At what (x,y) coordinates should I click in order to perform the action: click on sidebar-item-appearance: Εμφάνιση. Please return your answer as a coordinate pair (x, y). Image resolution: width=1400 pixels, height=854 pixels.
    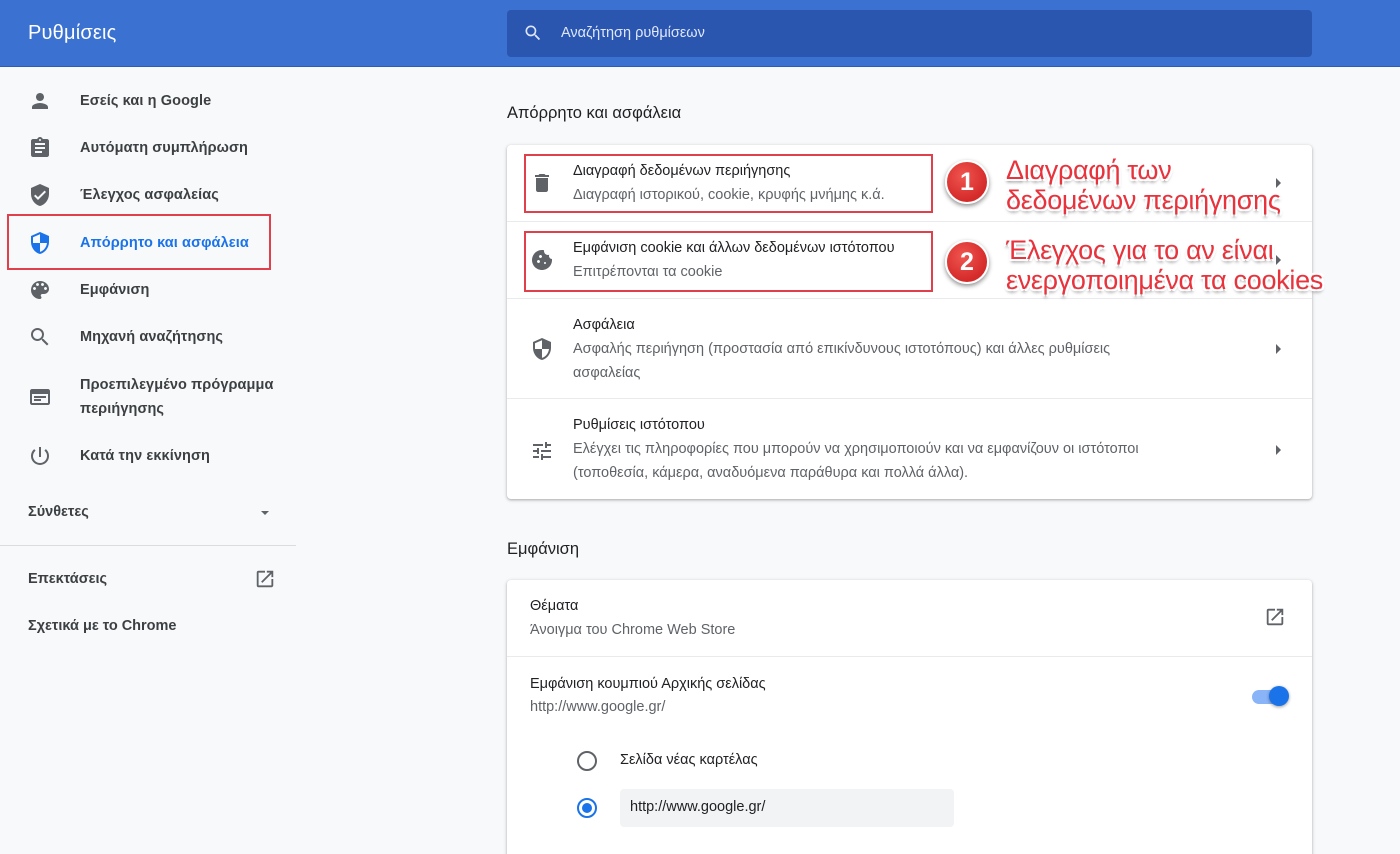
    Looking at the image, I should click on (148, 290).